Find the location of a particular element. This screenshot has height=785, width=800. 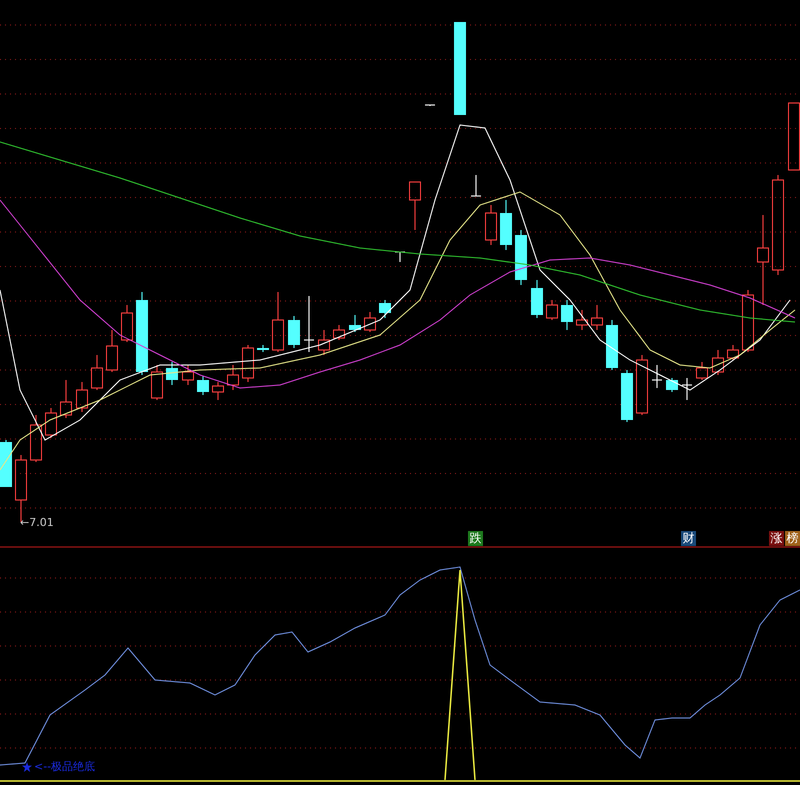

indicator-label: <--极品绝底 is located at coordinates (65, 766).